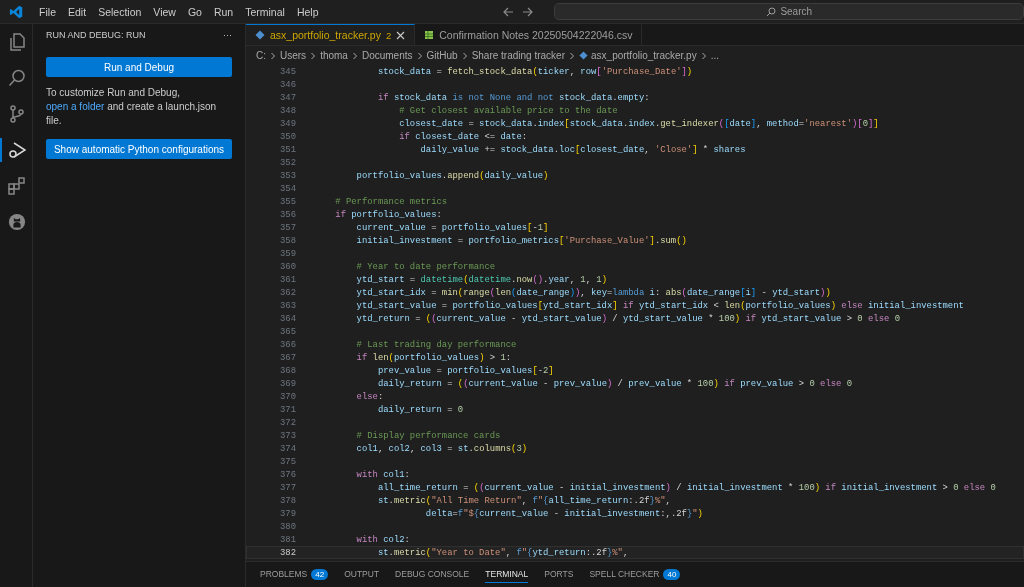 The image size is (1024, 587). Describe the element at coordinates (502, 552) in the screenshot. I see `code-line: st.metric("Year to Date", f"{ytd_return:.2f}%",` at that location.